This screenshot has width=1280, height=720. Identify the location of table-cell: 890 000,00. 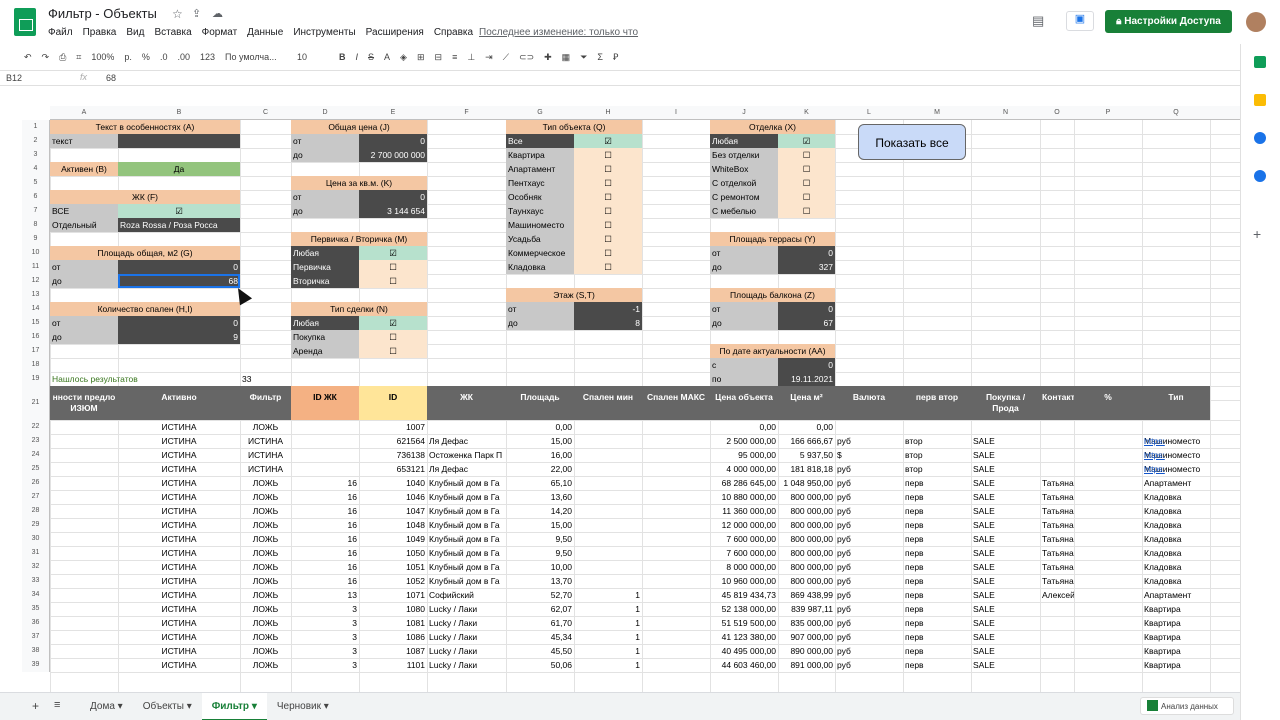
(806, 651).